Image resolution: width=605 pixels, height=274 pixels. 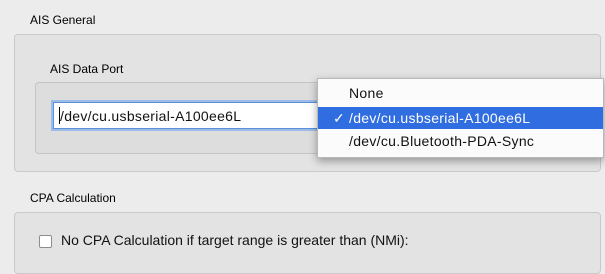 I want to click on menu-item-label: /dev/cu.Bluetooth-PDA-Sync, so click(x=442, y=141).